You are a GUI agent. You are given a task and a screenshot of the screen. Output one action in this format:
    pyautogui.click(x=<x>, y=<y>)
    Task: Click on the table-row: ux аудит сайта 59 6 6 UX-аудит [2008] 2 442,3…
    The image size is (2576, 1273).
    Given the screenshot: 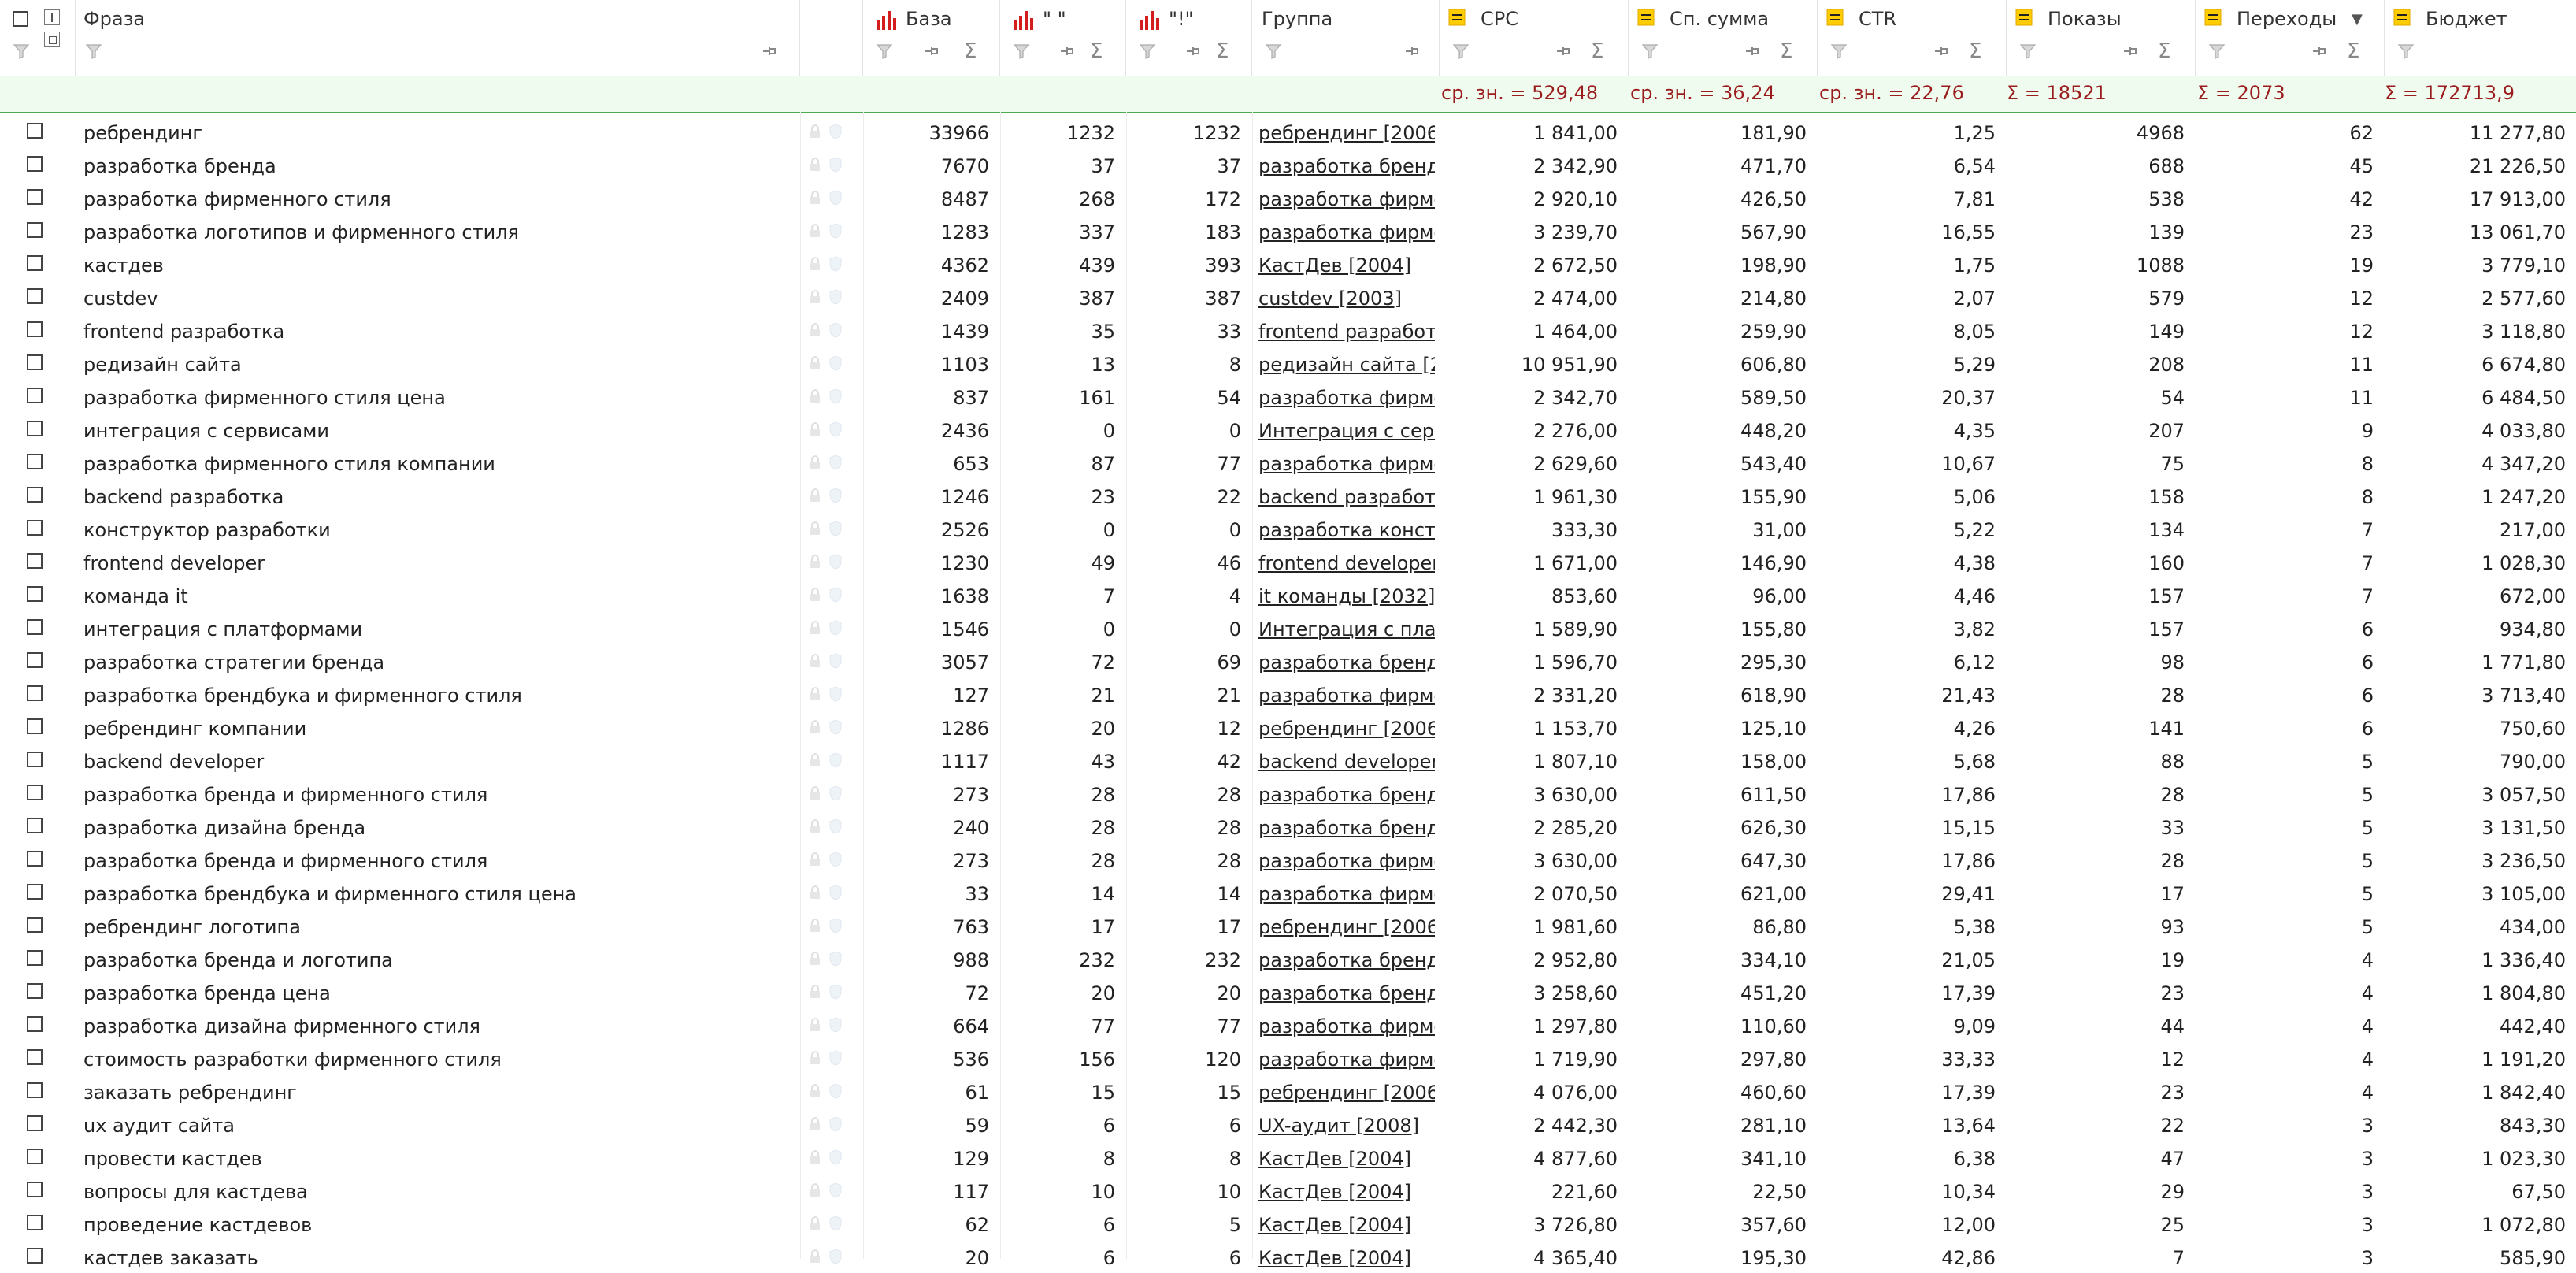 What is the action you would take?
    pyautogui.click(x=1288, y=1124)
    